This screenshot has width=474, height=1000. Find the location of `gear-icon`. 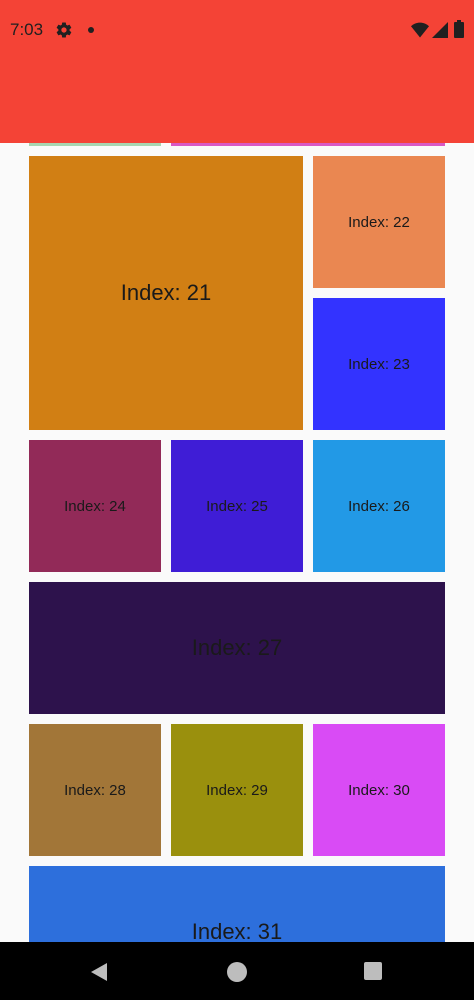

gear-icon is located at coordinates (64, 30).